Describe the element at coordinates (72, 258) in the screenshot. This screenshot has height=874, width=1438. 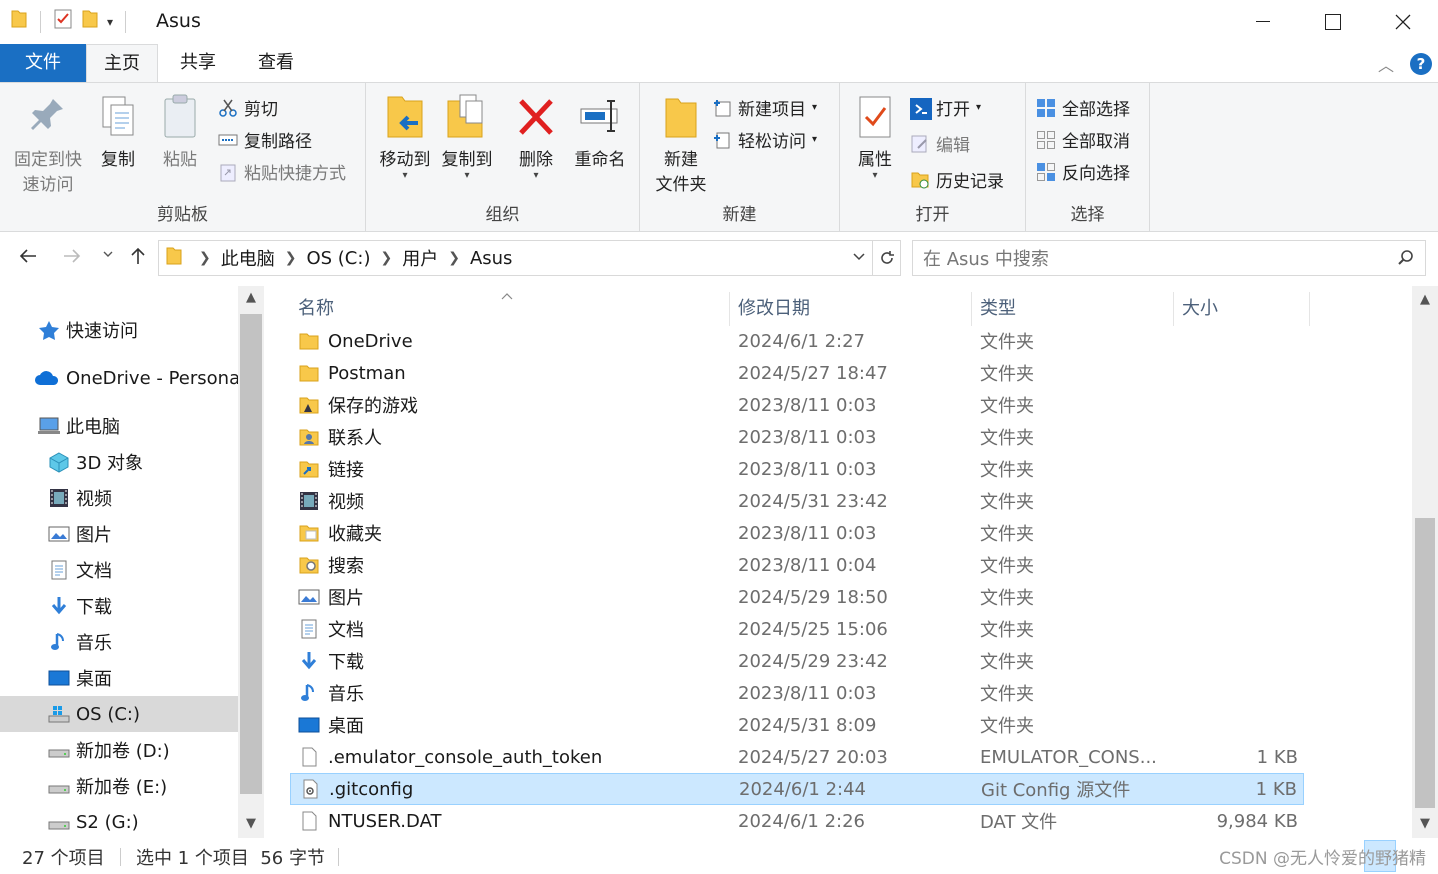
I see `forward-arrow-icon` at that location.